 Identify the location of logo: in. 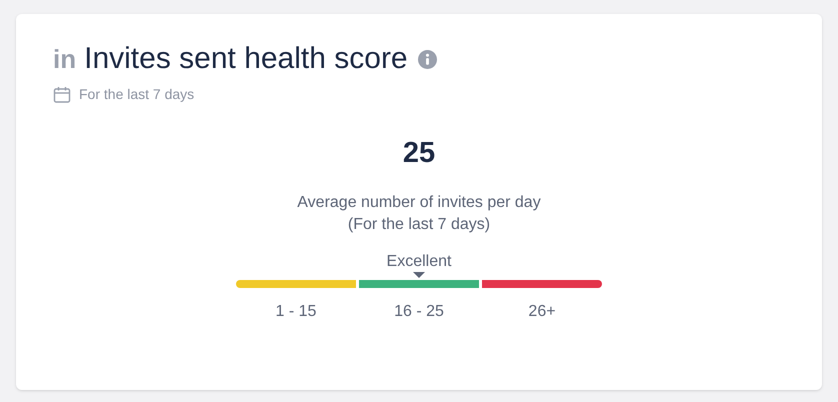
(64, 59).